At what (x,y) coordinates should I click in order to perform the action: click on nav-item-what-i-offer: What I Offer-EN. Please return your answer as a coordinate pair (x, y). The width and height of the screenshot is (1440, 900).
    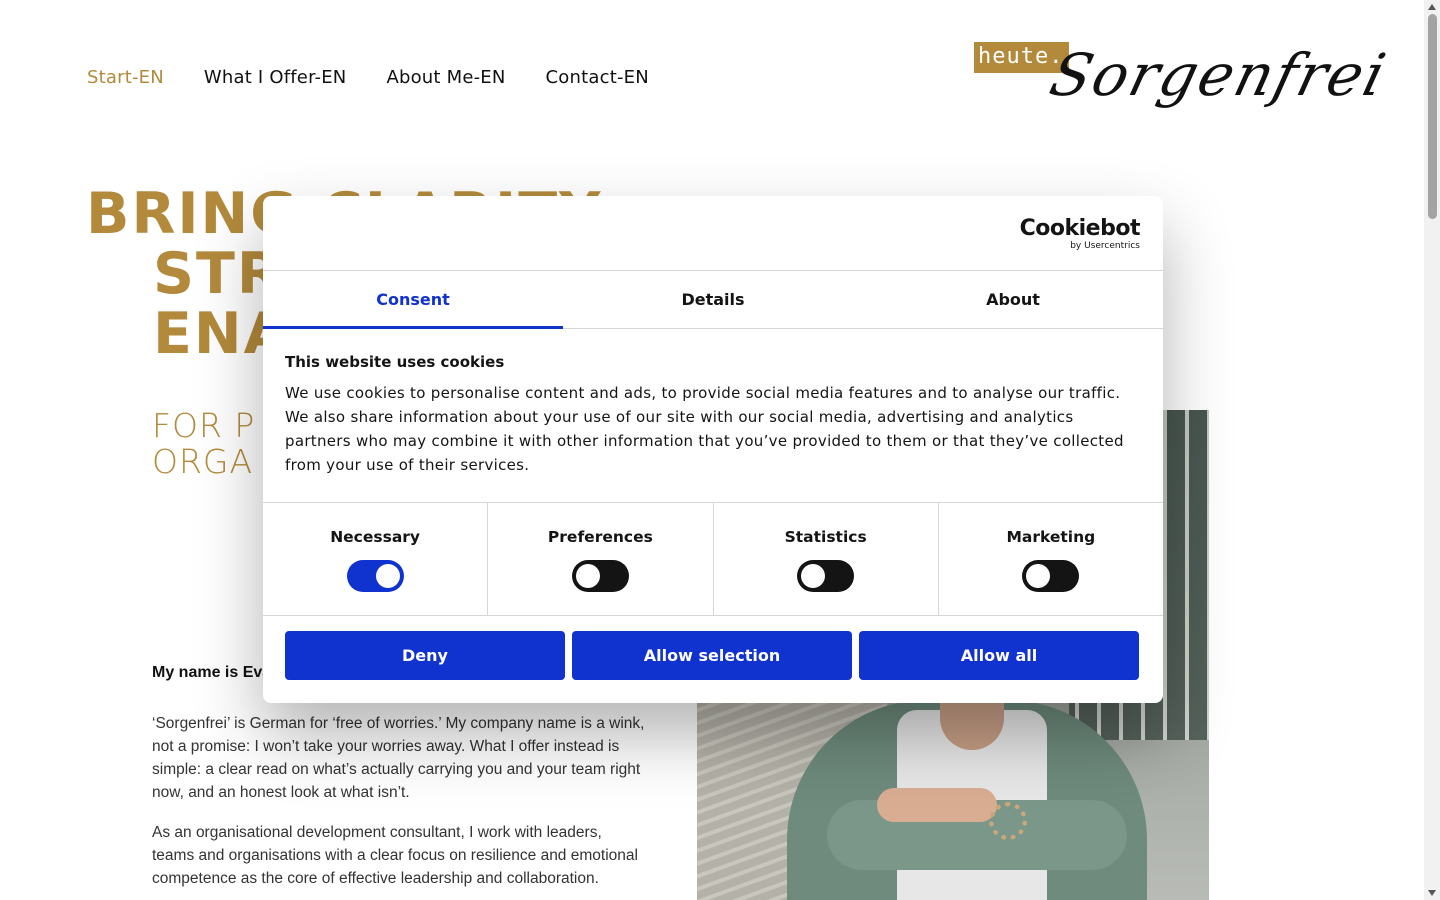
    Looking at the image, I should click on (275, 78).